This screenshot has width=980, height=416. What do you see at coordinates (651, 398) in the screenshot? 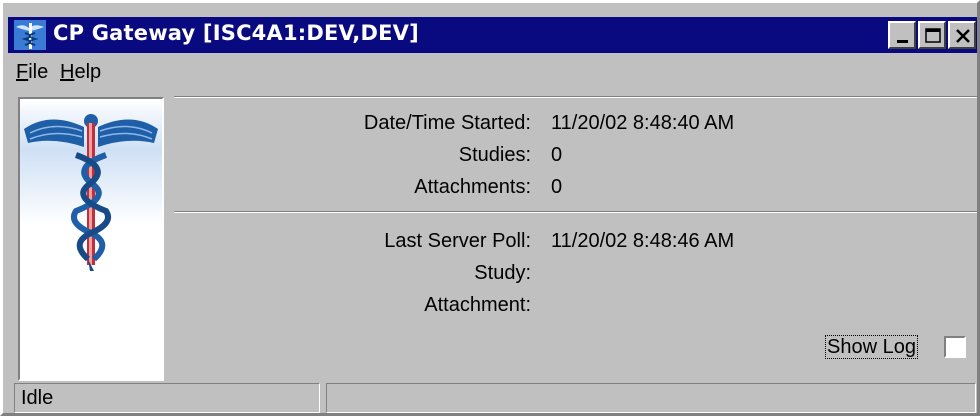
I see `status-secondary-pane` at bounding box center [651, 398].